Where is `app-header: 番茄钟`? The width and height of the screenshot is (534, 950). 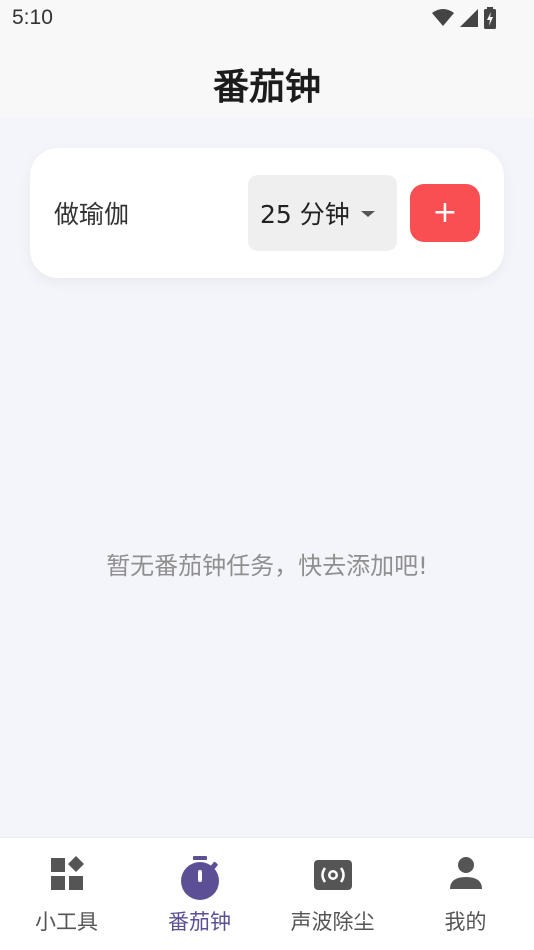 app-header: 番茄钟 is located at coordinates (267, 79).